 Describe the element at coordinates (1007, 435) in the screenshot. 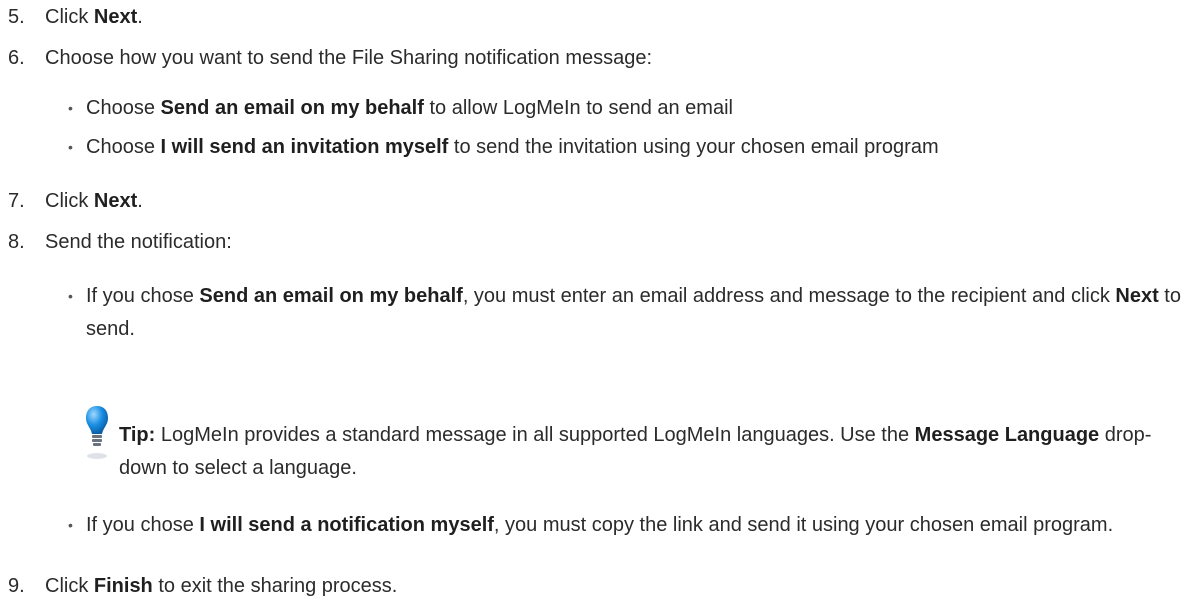

I see `bold-term: Message Language` at that location.